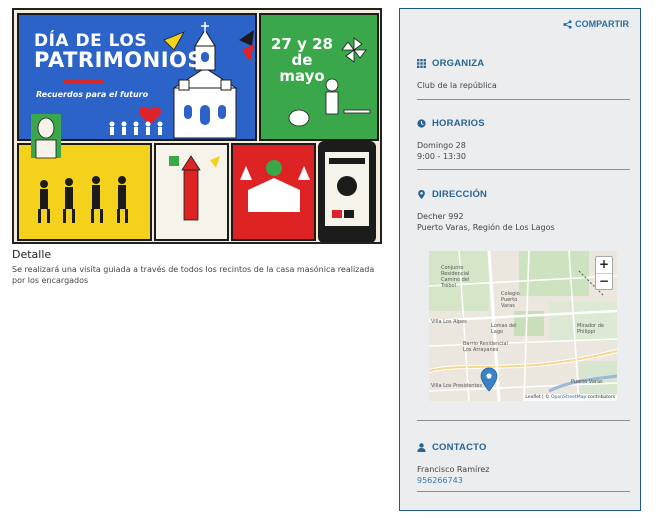  I want to click on horarios-time: 9:00 - 13:30, so click(441, 156).